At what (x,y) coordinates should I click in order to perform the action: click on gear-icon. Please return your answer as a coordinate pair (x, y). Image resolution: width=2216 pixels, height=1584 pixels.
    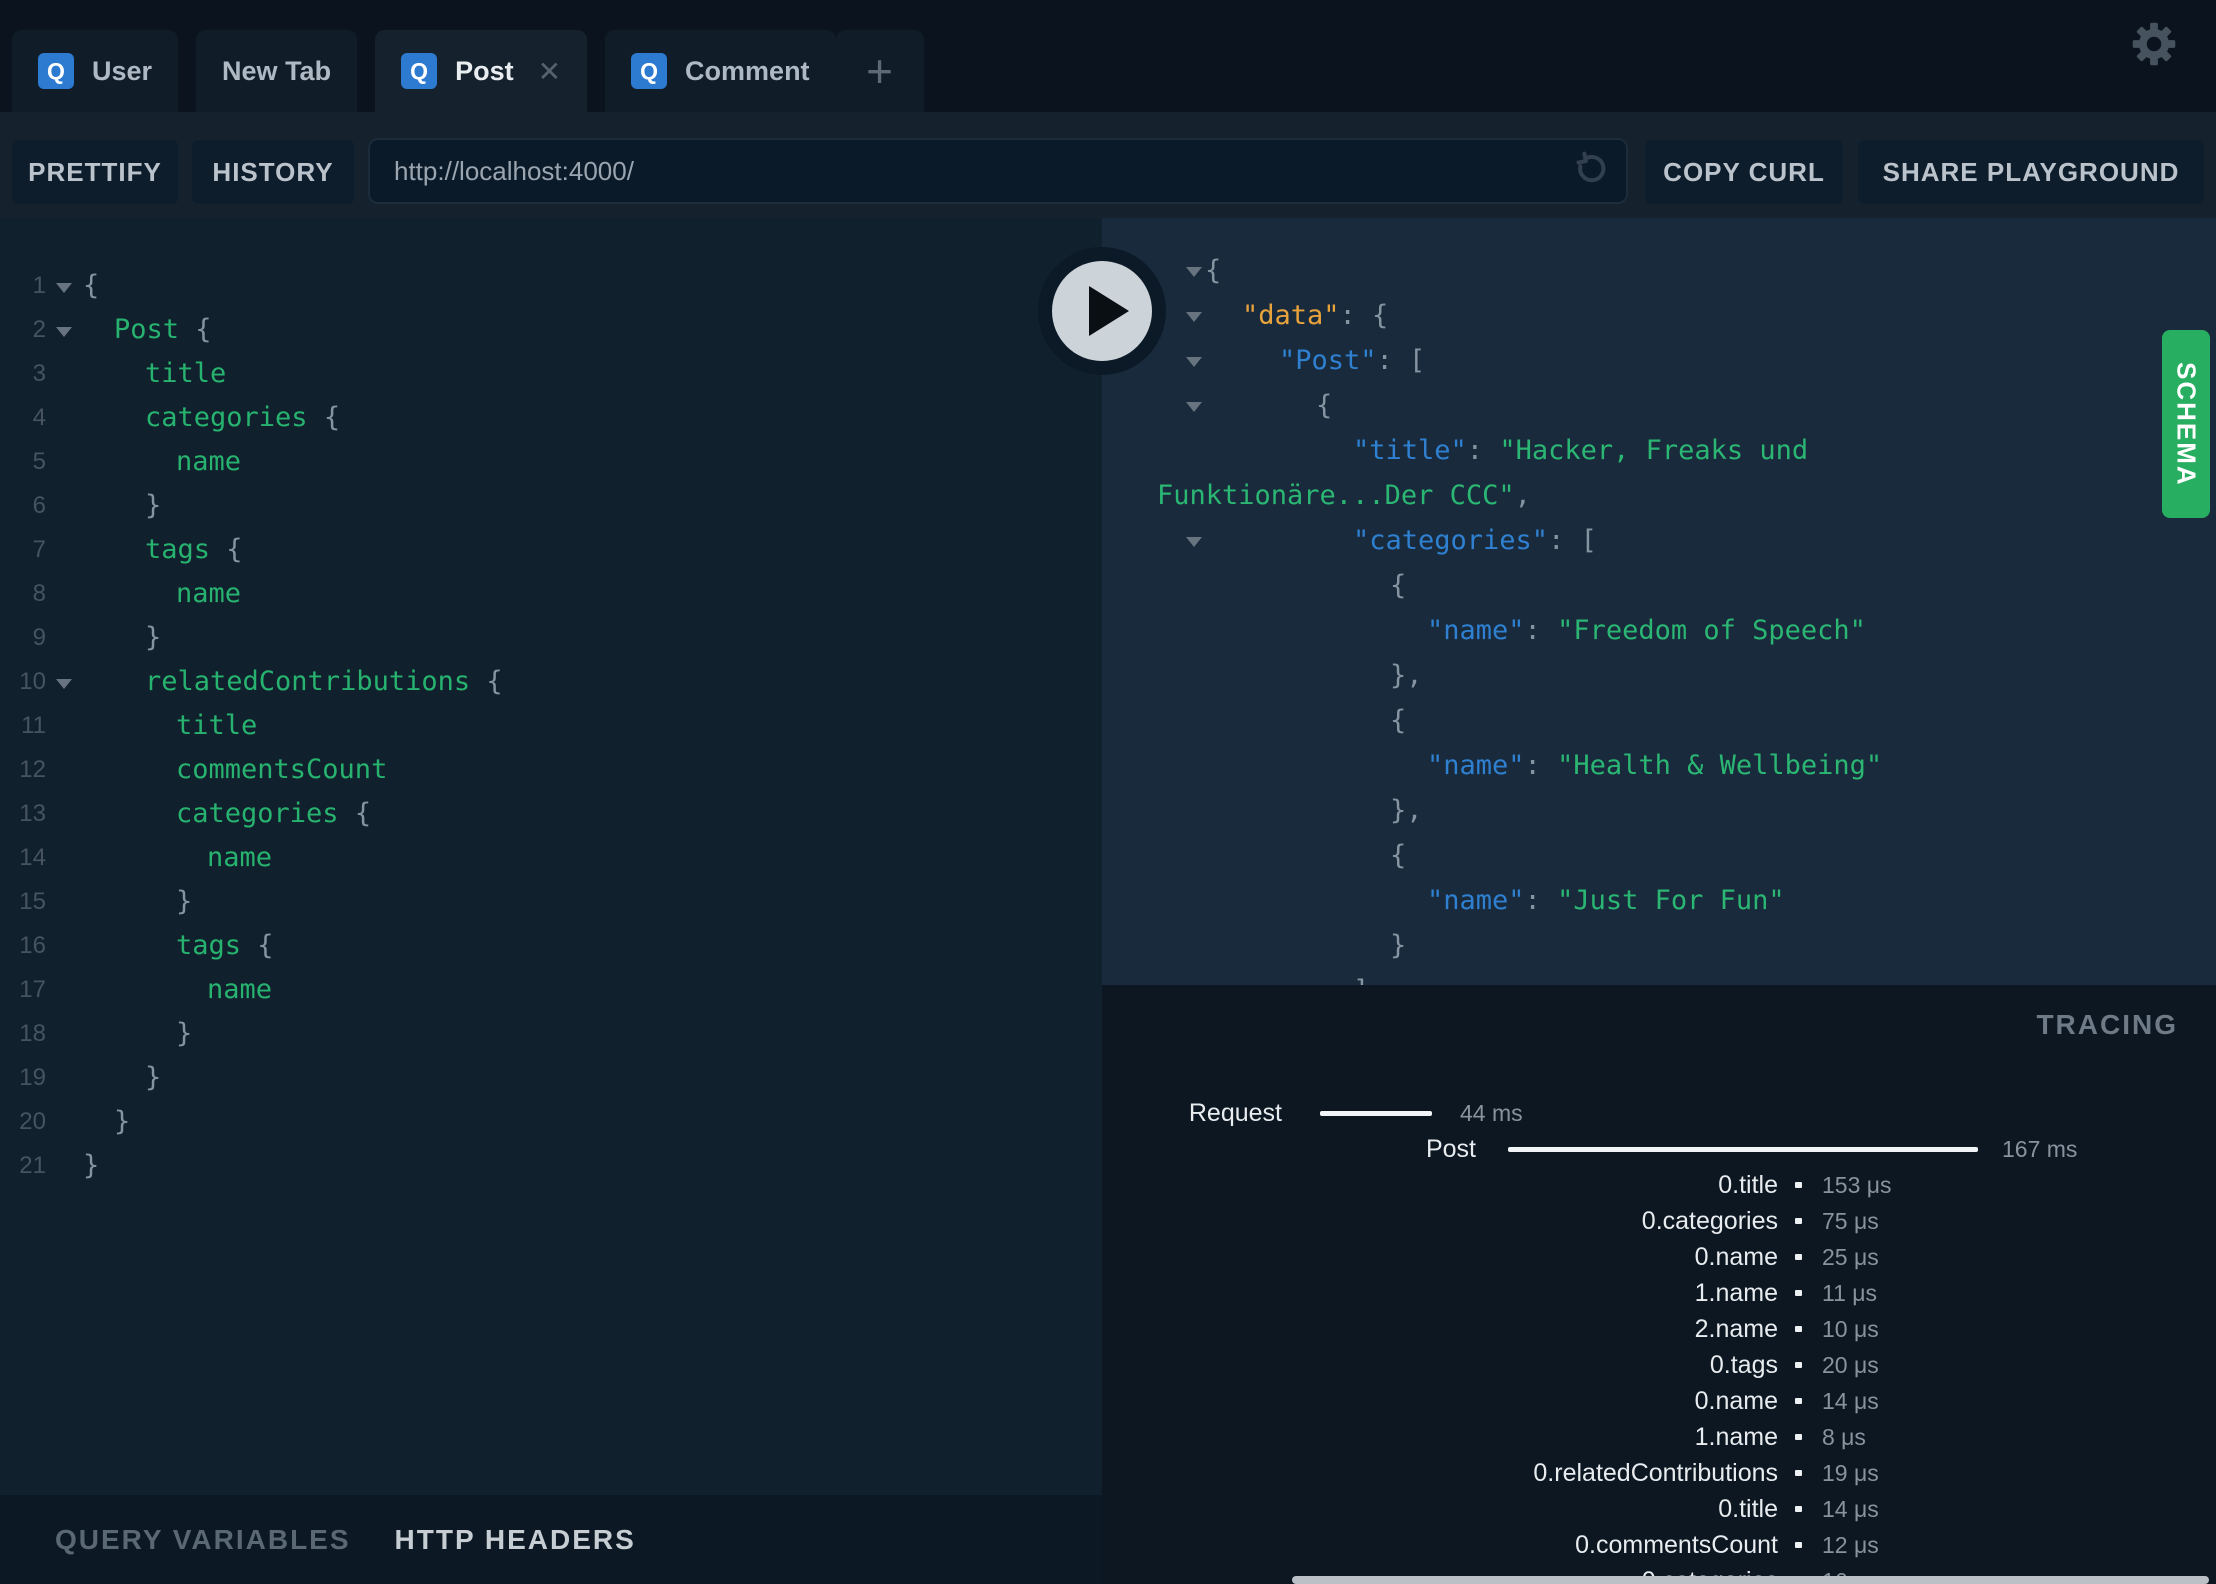
    Looking at the image, I should click on (2154, 44).